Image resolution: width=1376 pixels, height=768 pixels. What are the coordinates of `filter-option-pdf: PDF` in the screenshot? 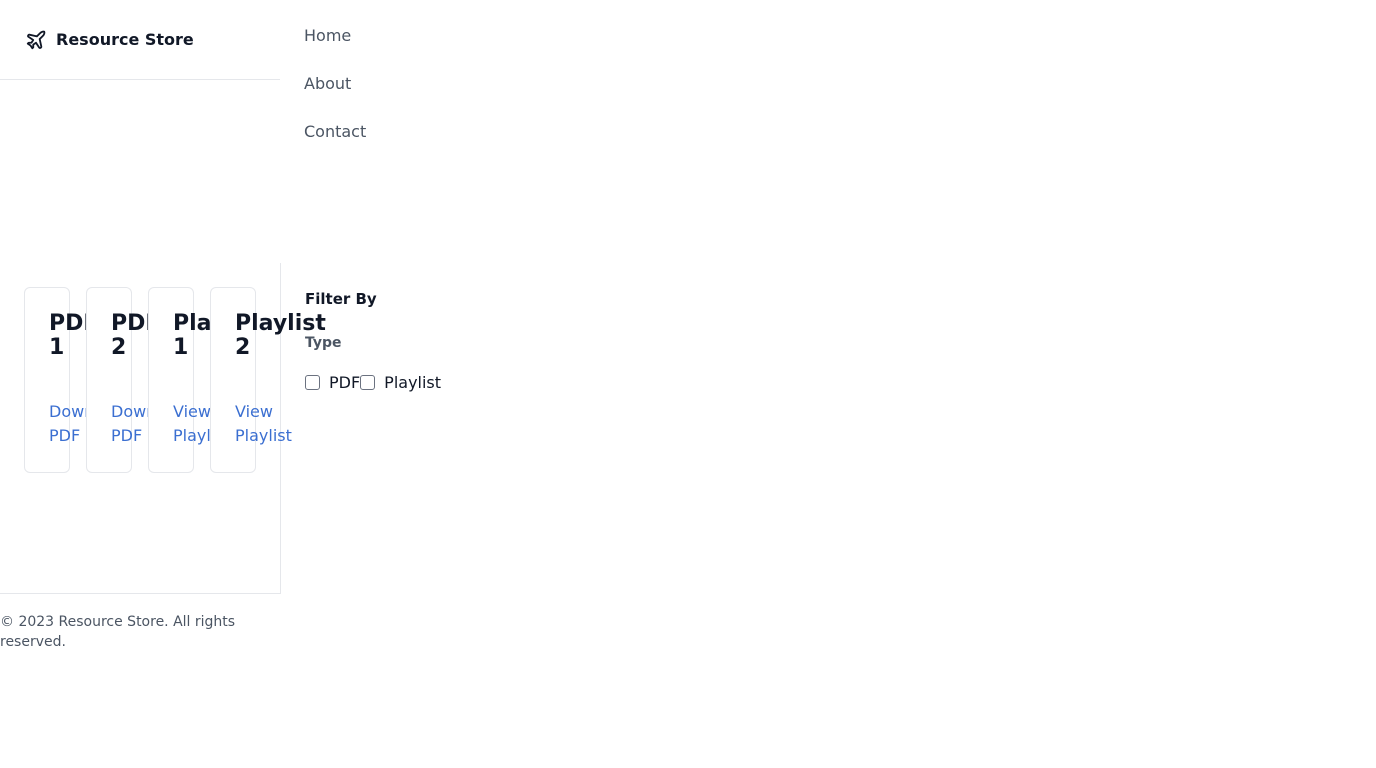 It's located at (332, 382).